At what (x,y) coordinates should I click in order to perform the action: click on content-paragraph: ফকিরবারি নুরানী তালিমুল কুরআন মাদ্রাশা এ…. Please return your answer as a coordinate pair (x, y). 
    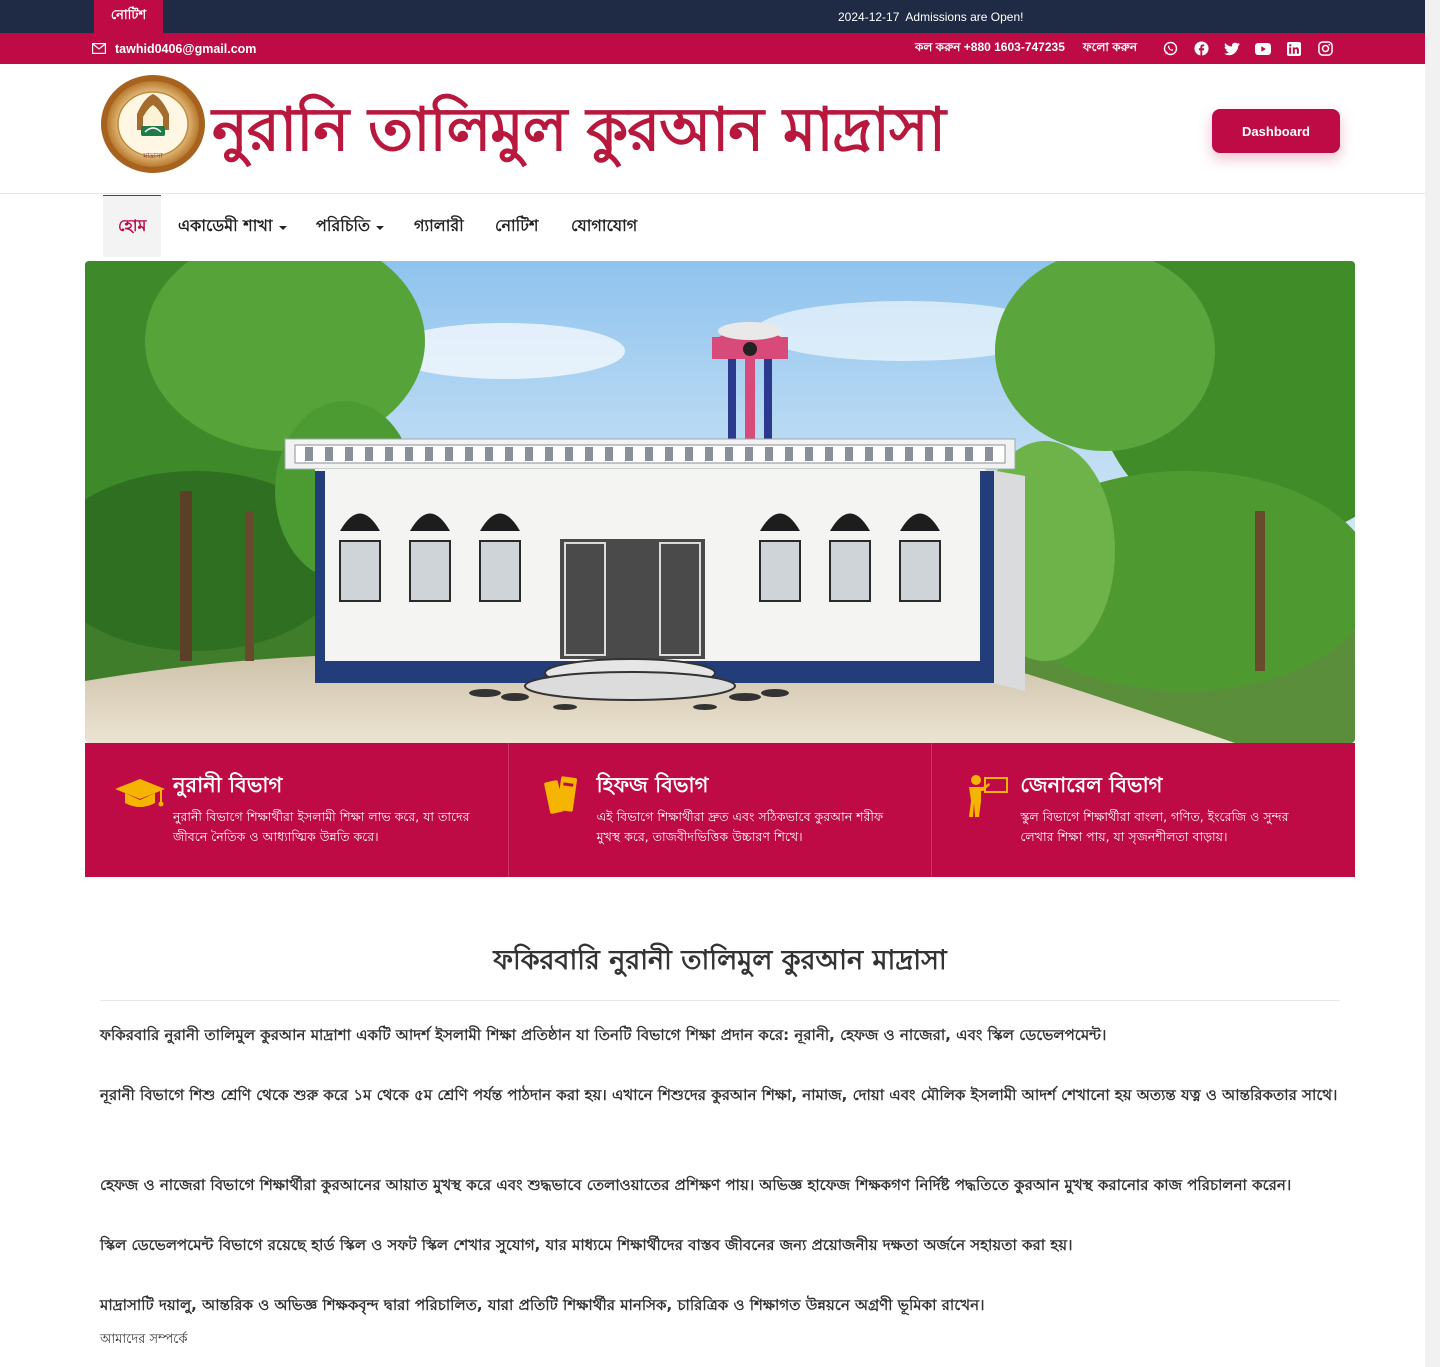
    Looking at the image, I should click on (603, 1035).